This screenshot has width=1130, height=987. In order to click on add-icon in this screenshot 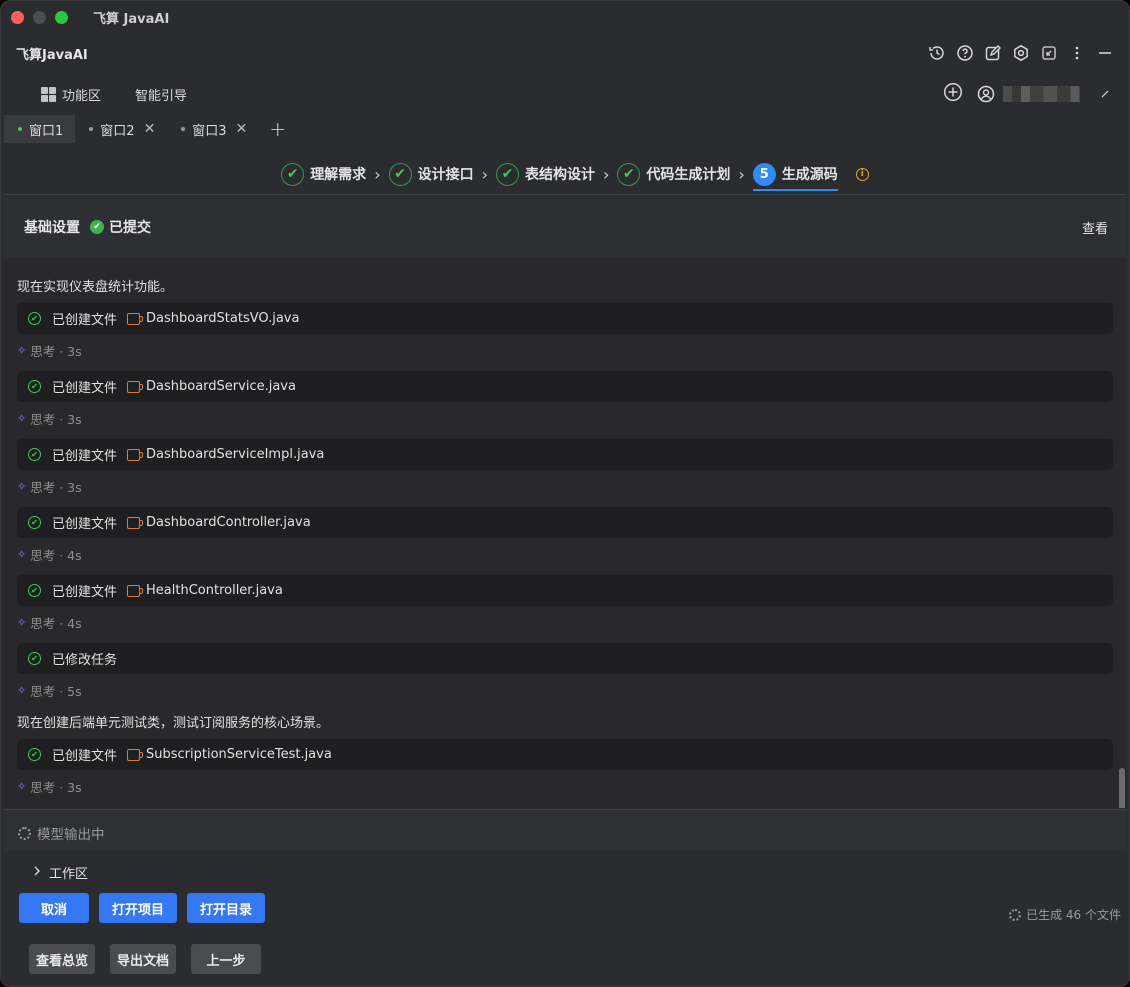, I will do `click(953, 94)`.